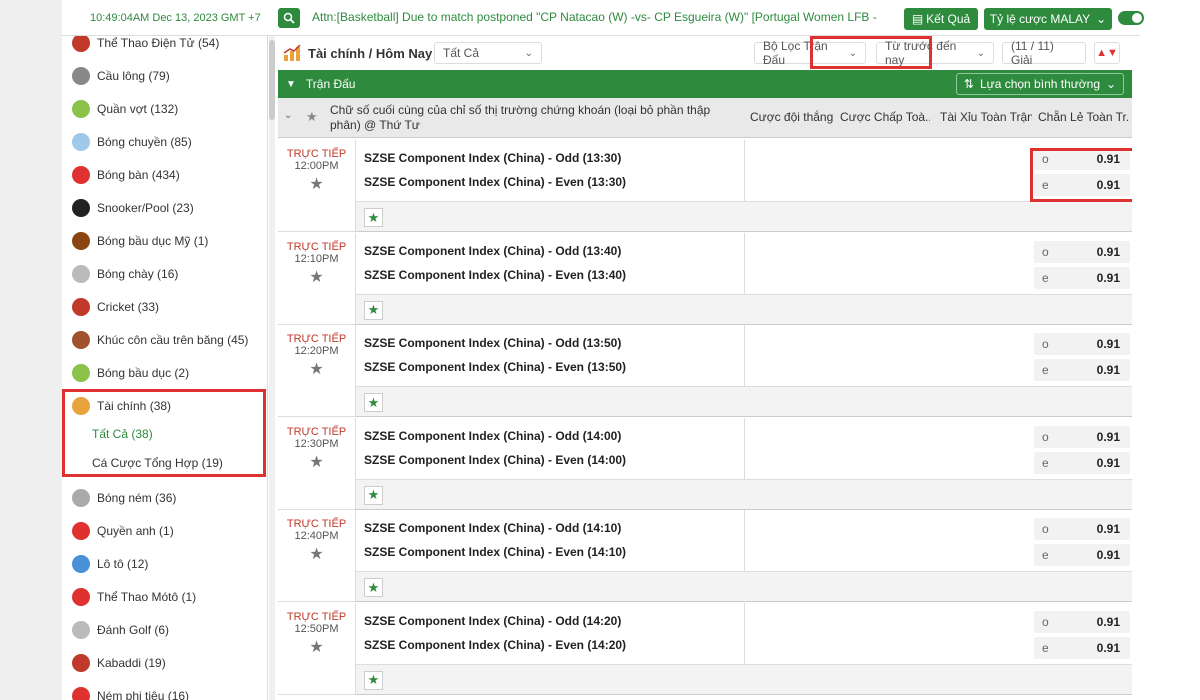 The width and height of the screenshot is (1200, 700). What do you see at coordinates (316, 258) in the screenshot?
I see `match-time: 12:10PM` at bounding box center [316, 258].